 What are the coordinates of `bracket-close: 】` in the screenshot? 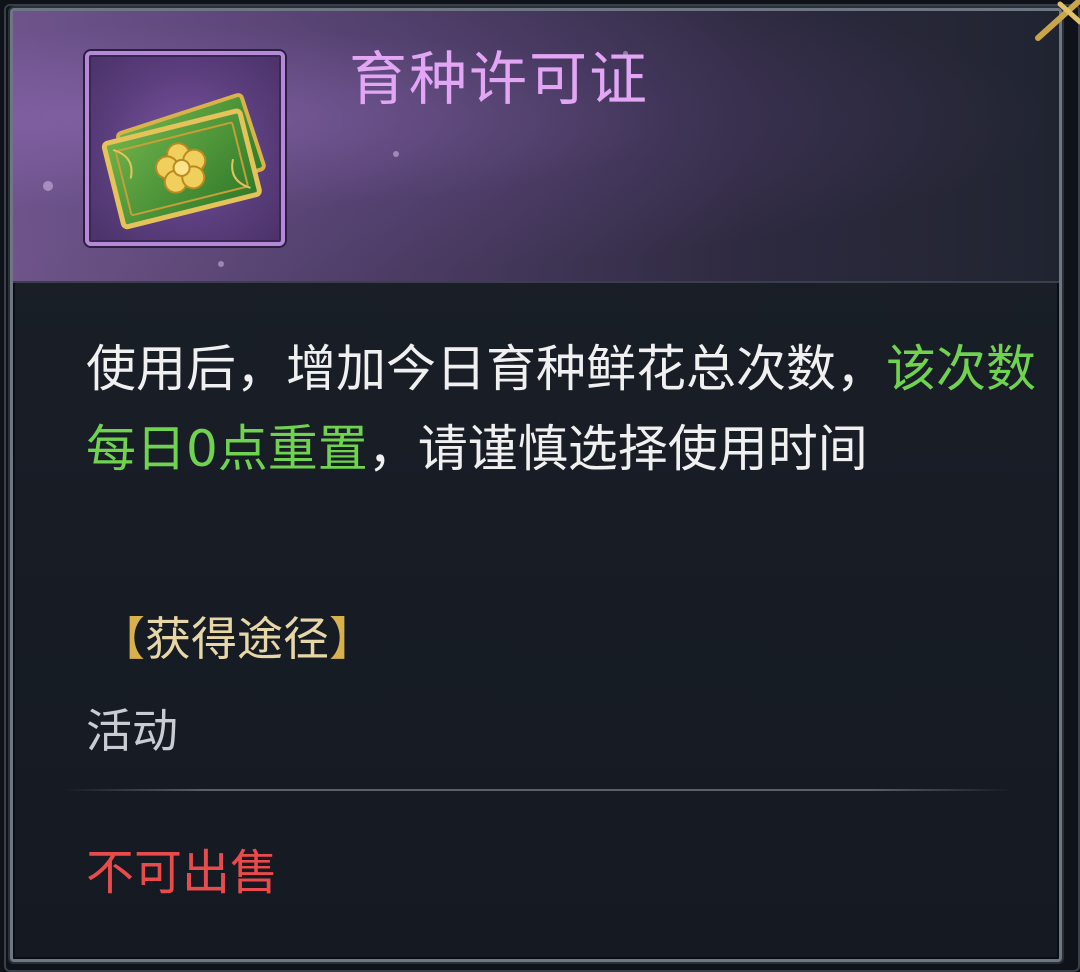 It's located at (352, 639).